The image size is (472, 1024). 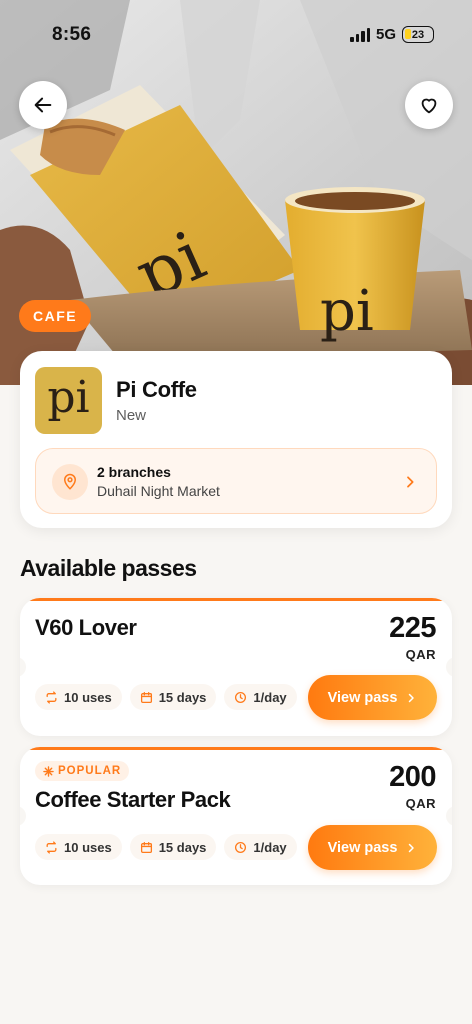 I want to click on pass-price: 225, so click(x=412, y=628).